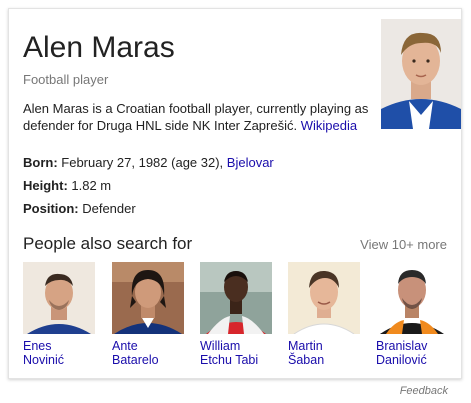 This screenshot has height=403, width=471. Describe the element at coordinates (250, 162) in the screenshot. I see `birthplace-link: Bjelovar` at that location.